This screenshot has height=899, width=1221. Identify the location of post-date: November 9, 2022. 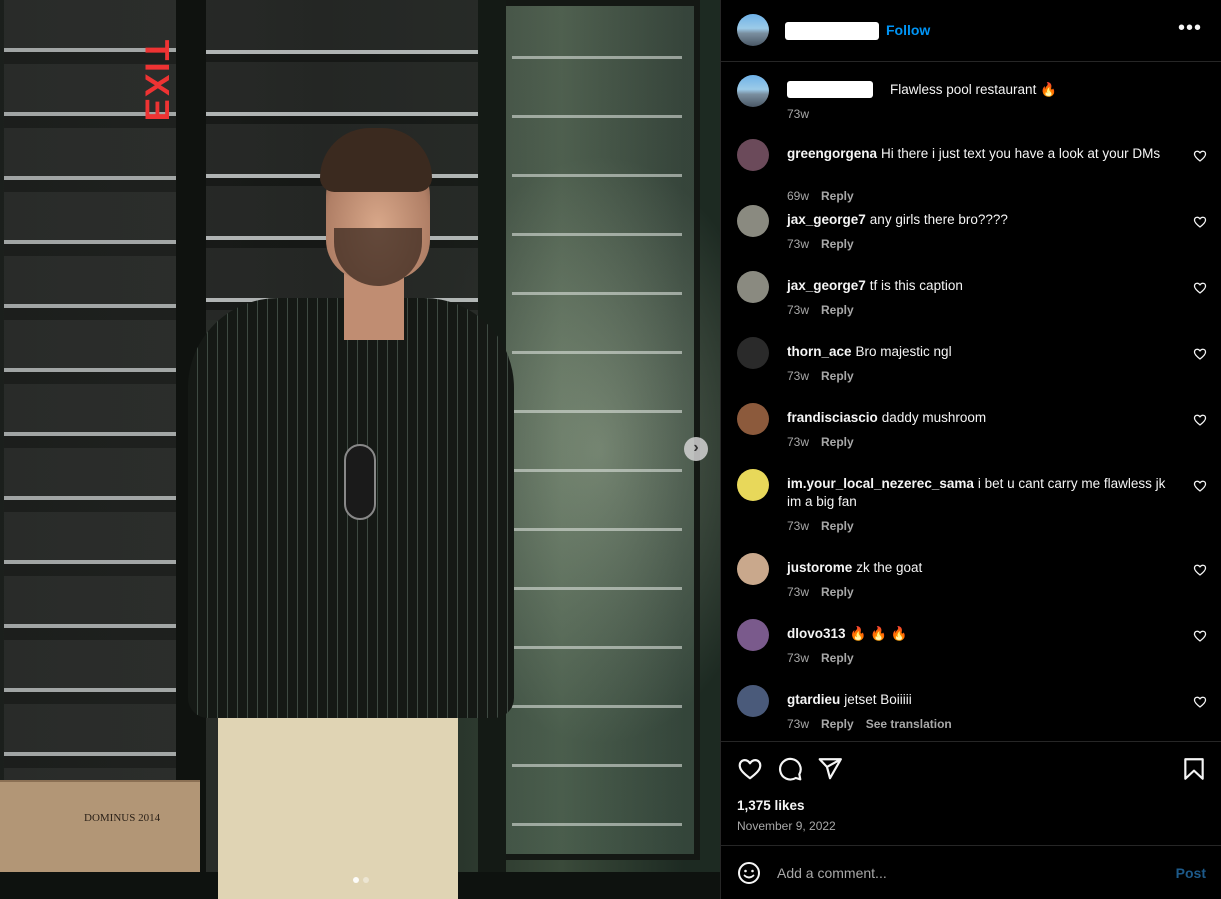
(786, 826).